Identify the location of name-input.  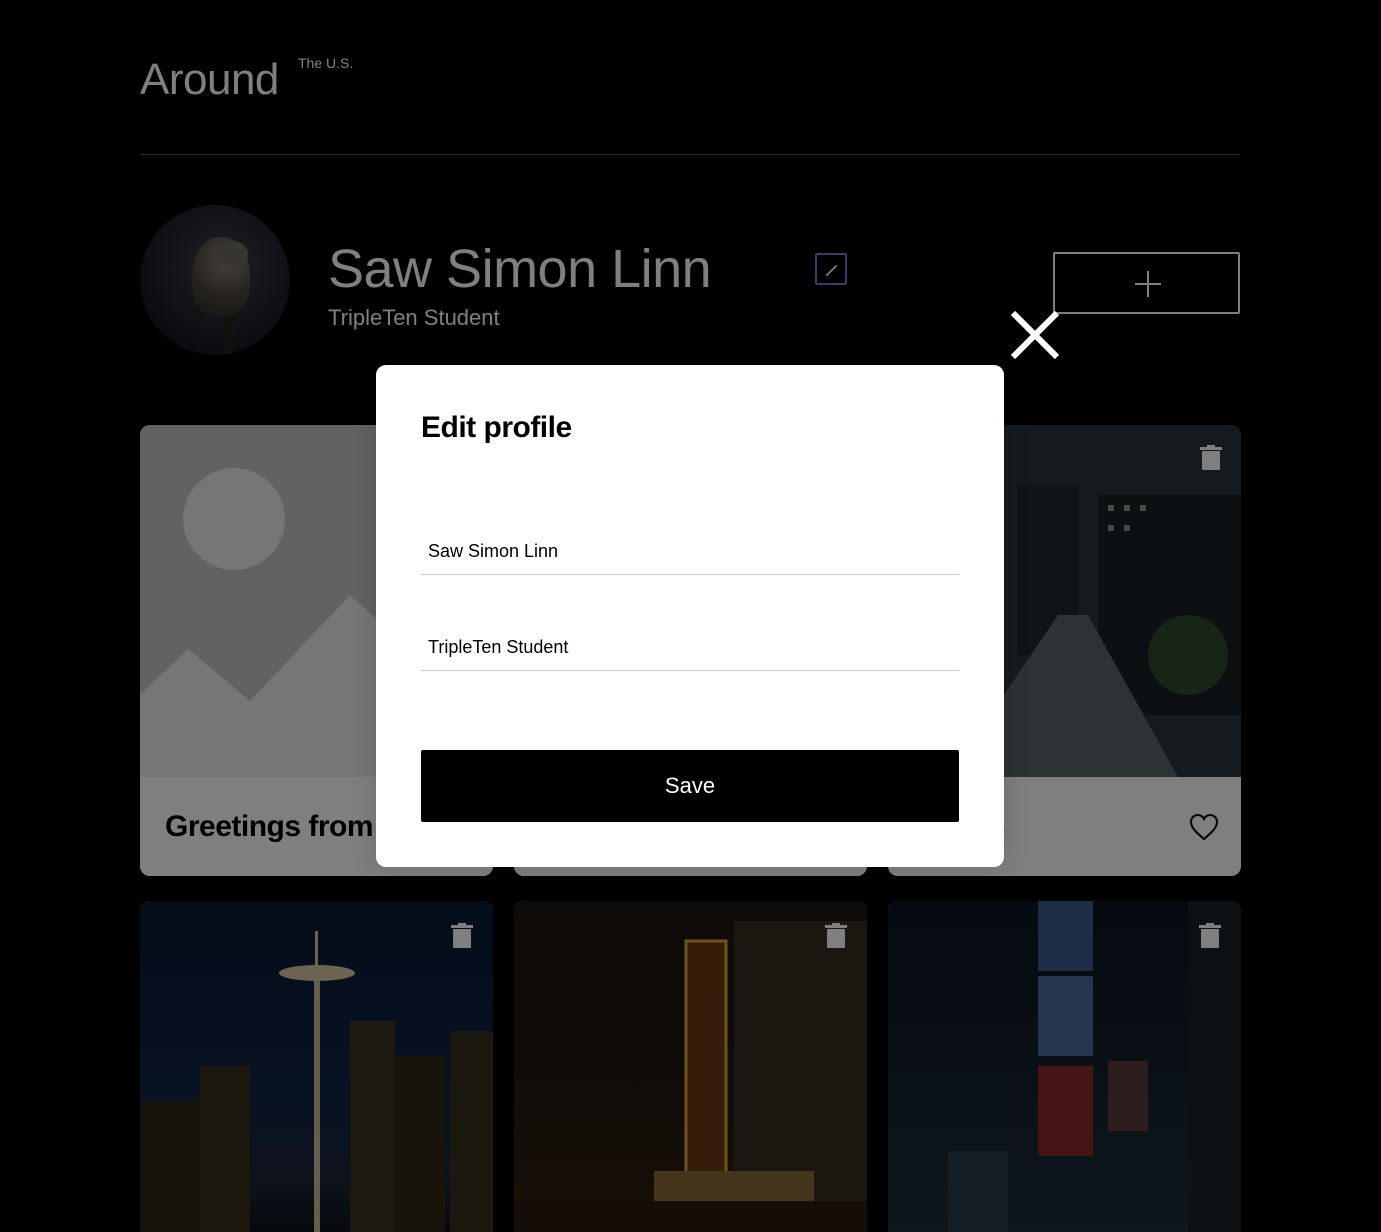
(690, 557).